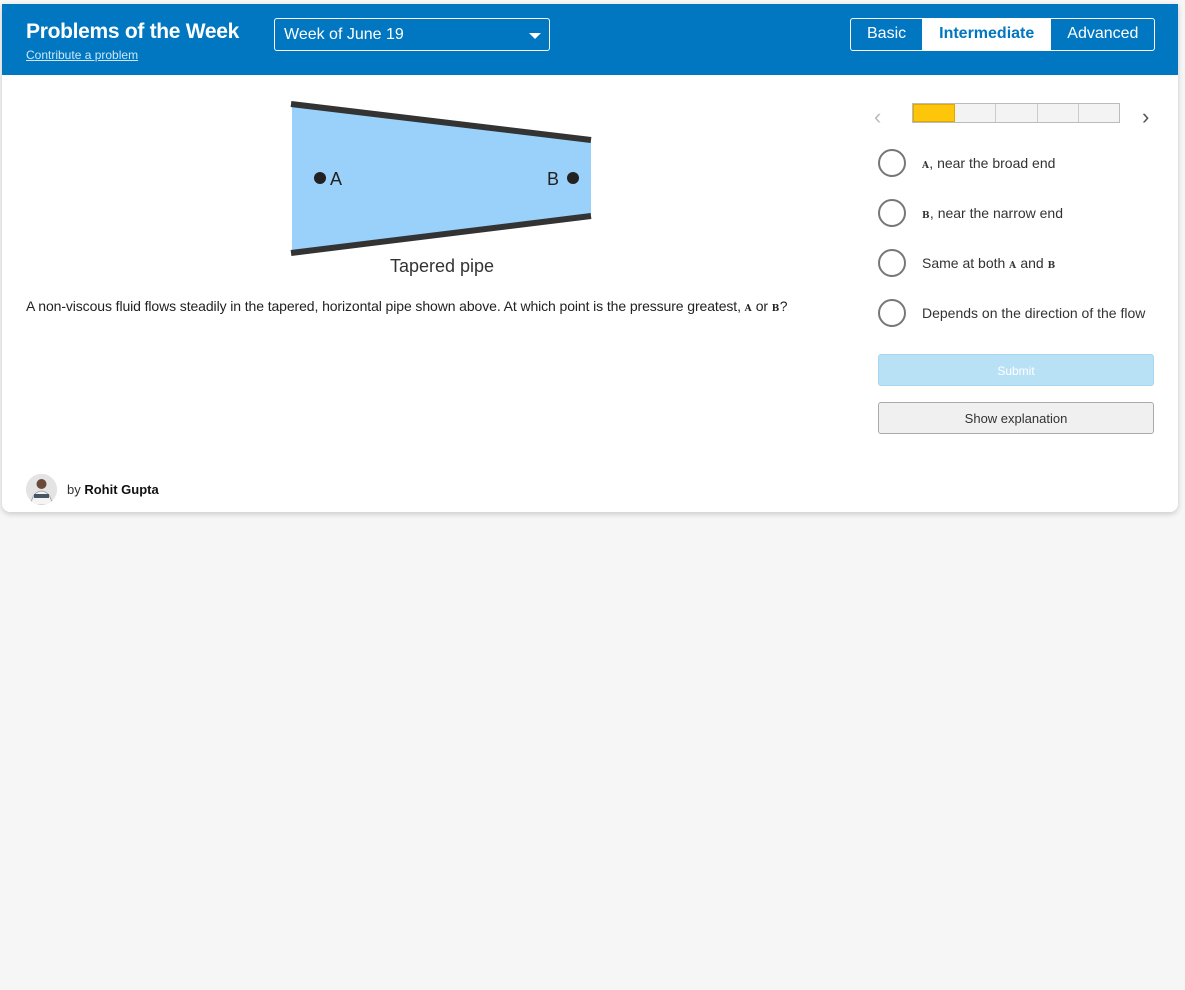 Image resolution: width=1185 pixels, height=990 pixels. What do you see at coordinates (966, 263) in the screenshot?
I see `choice-prefix: Same at both` at bounding box center [966, 263].